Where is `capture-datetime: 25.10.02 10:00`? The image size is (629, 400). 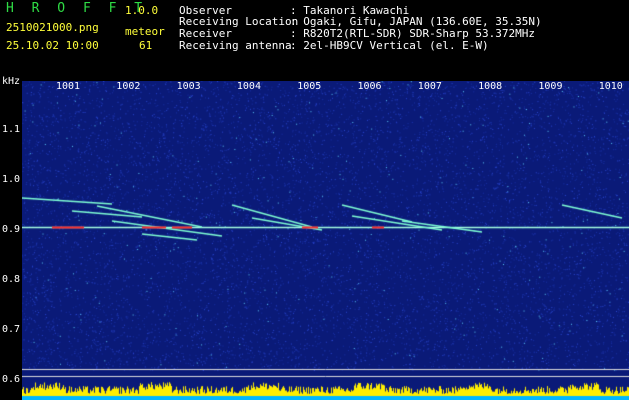
capture-datetime: 25.10.02 10:00 is located at coordinates (52, 45).